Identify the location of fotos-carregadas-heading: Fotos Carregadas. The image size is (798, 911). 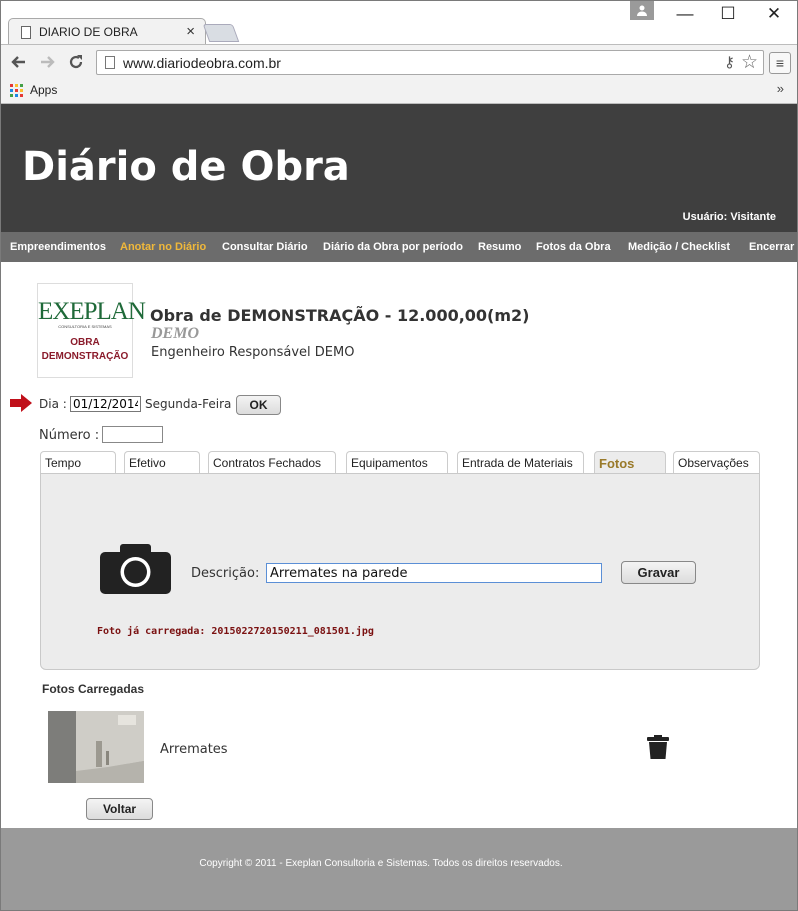
(93, 689).